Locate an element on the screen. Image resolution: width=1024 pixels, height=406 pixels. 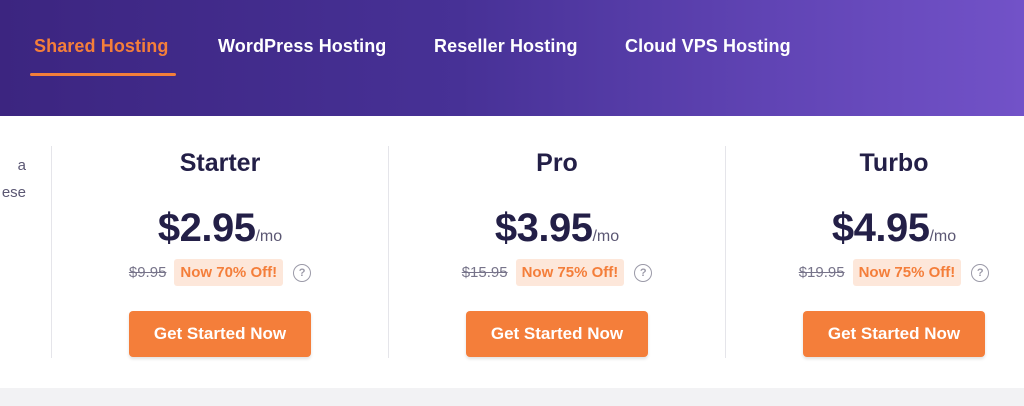
plan-name: Pro is located at coordinates (557, 163).